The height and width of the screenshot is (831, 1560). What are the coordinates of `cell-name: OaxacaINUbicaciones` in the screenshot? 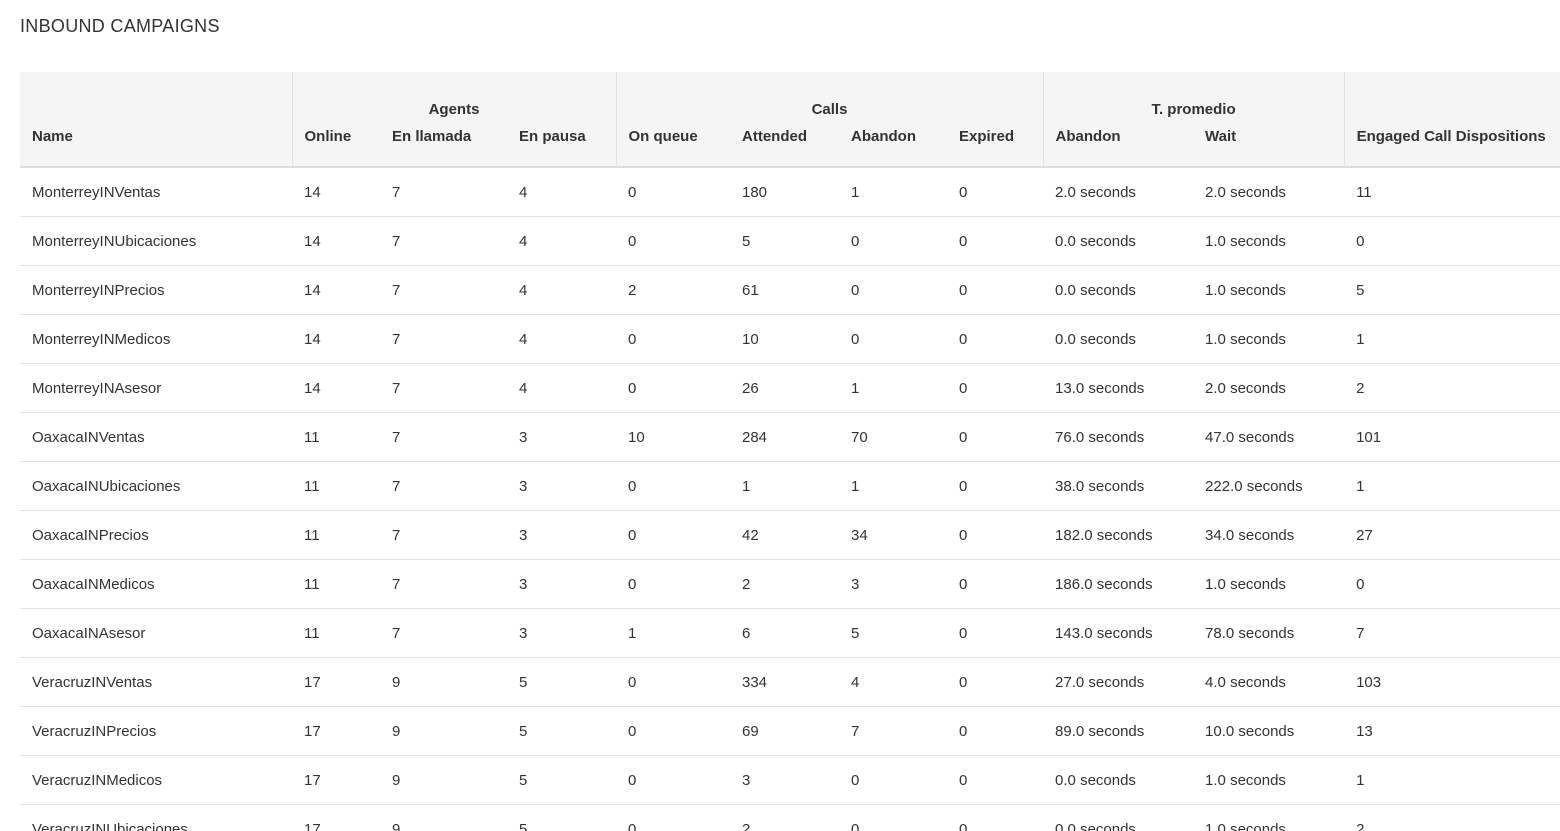 It's located at (156, 486).